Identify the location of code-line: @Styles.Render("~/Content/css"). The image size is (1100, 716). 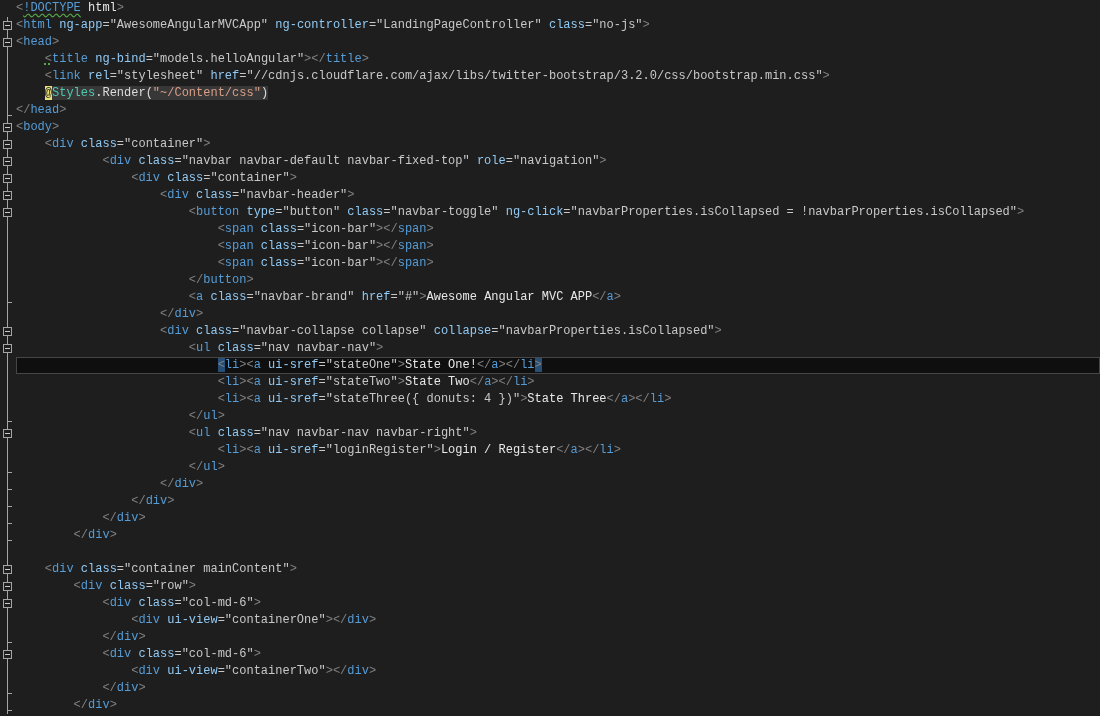
(156, 93).